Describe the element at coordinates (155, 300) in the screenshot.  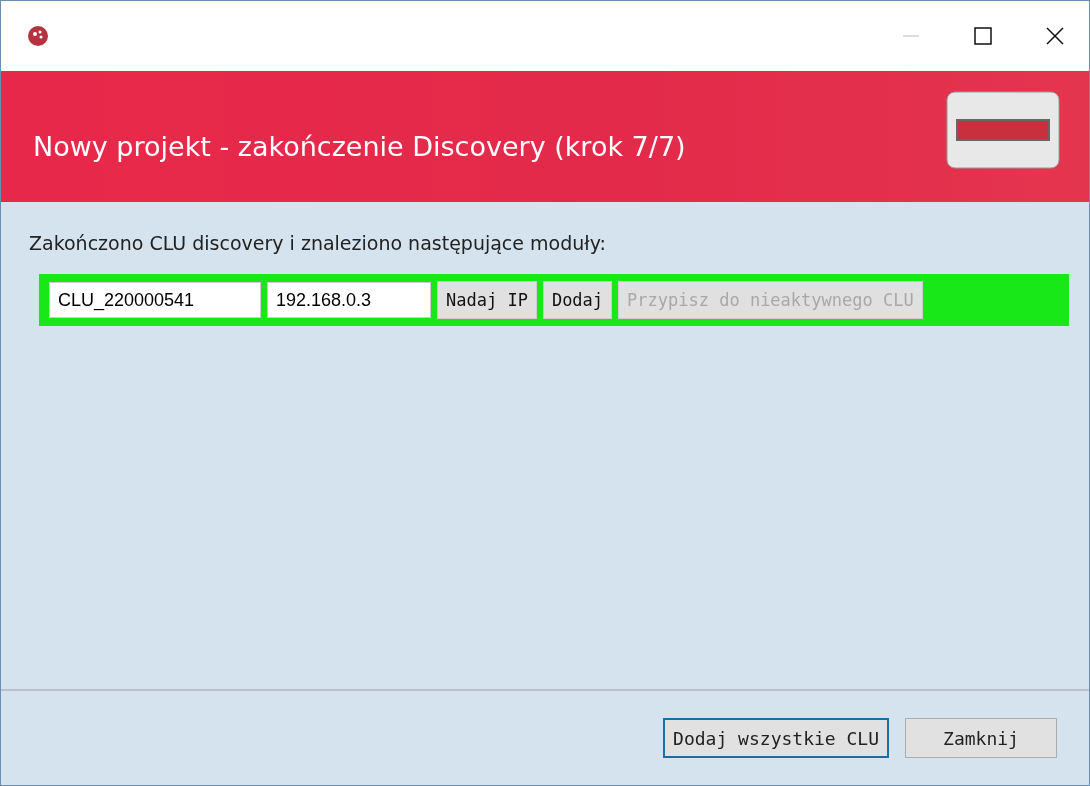
I see `name-field: CLU_220000541` at that location.